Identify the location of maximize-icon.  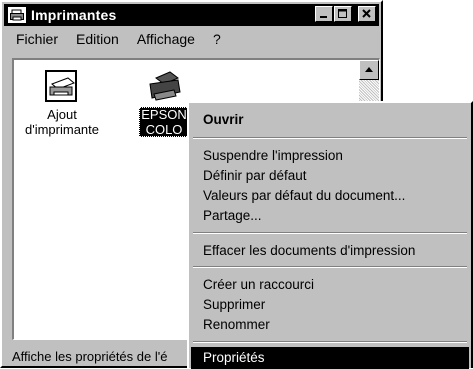
(342, 13).